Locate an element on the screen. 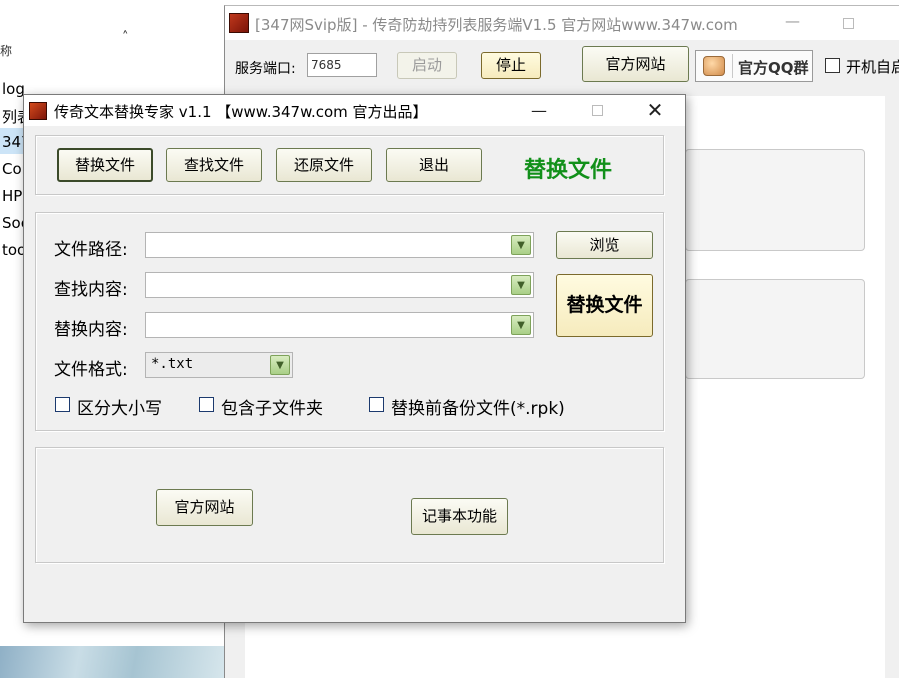 The image size is (899, 678). format-label: 文件格式: is located at coordinates (91, 370).